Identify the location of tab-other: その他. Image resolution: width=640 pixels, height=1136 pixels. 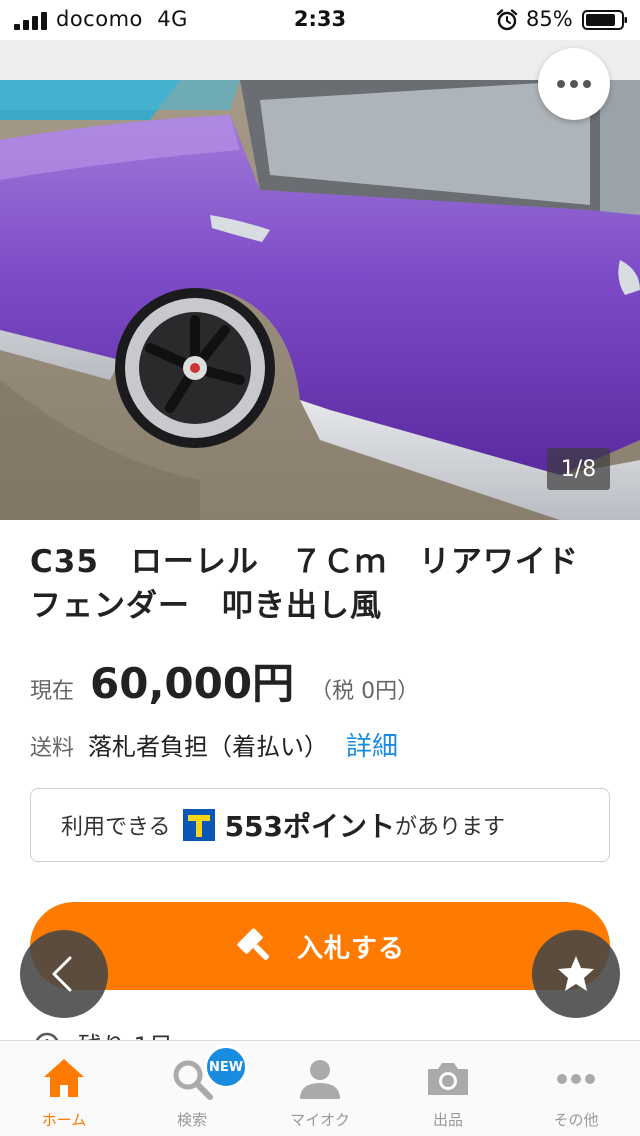
(576, 1088).